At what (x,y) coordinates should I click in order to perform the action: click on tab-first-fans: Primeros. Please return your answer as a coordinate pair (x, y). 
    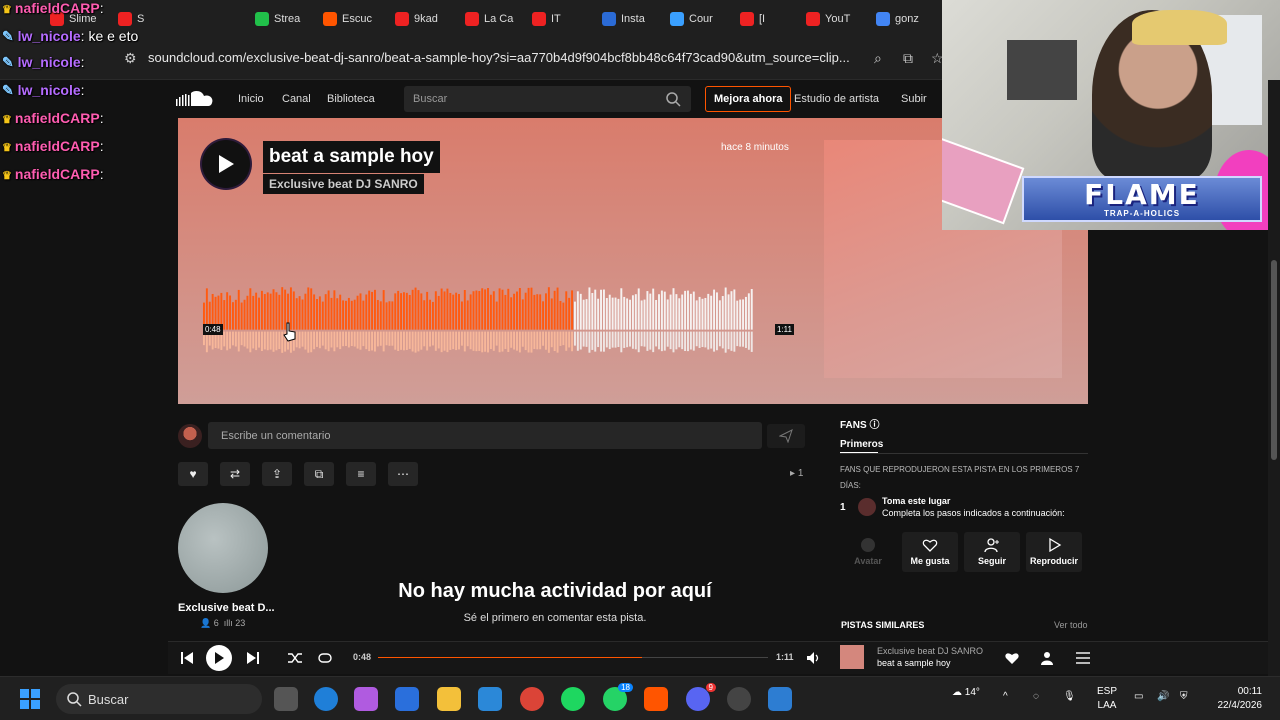
    Looking at the image, I should click on (861, 444).